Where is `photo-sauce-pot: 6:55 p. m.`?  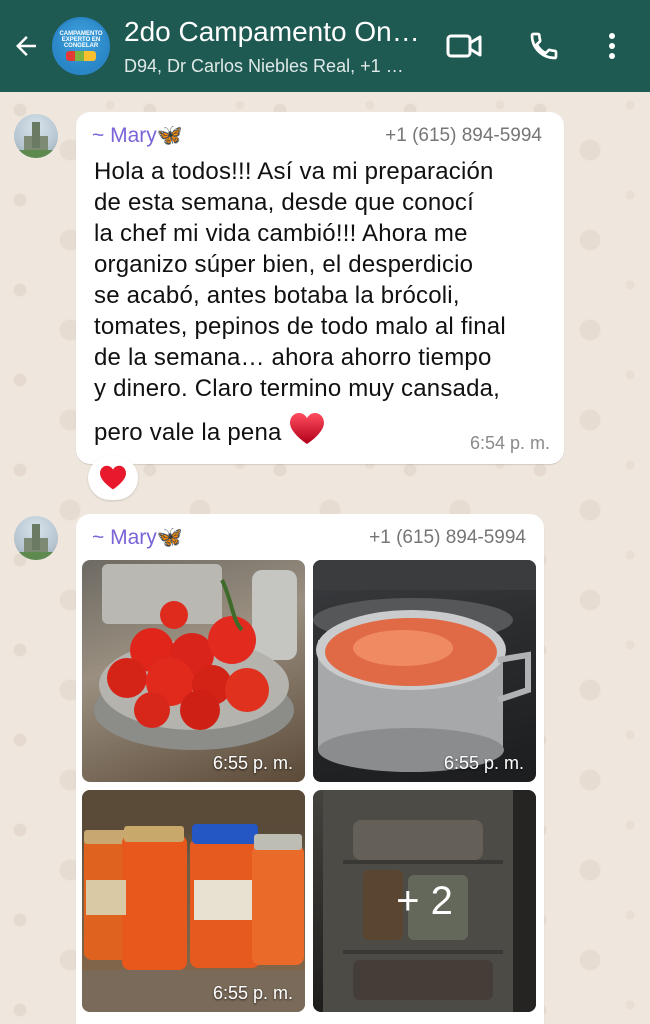
photo-sauce-pot: 6:55 p. m. is located at coordinates (424, 671).